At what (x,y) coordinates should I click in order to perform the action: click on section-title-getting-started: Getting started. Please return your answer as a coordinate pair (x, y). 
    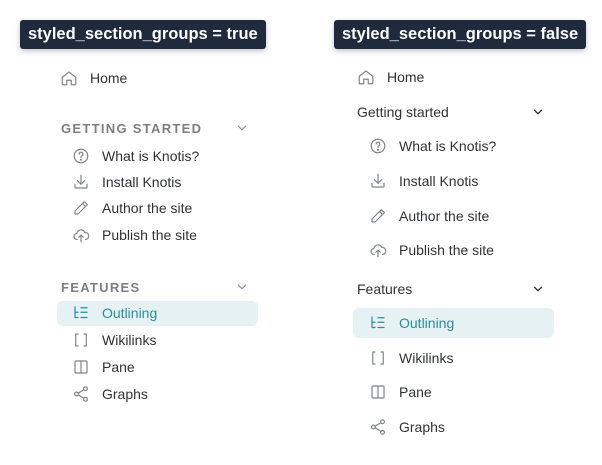
    Looking at the image, I should click on (403, 112).